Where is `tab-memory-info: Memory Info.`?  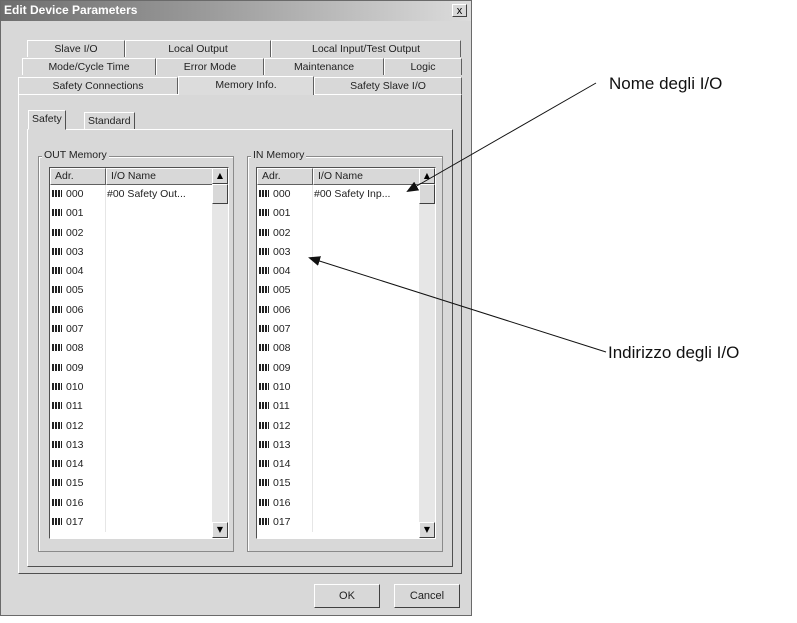 tab-memory-info: Memory Info. is located at coordinates (246, 85).